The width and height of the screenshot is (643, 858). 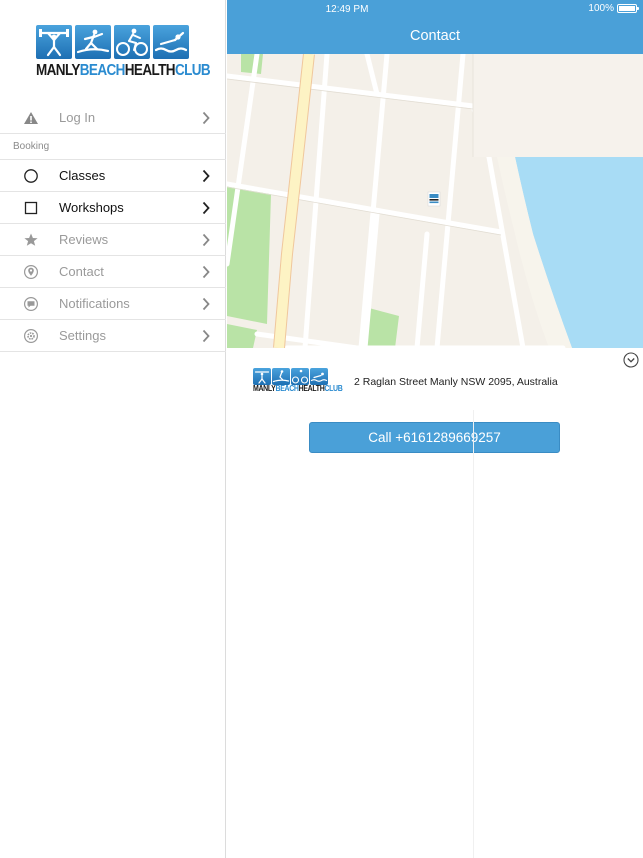 I want to click on warning-icon, so click(x=31, y=118).